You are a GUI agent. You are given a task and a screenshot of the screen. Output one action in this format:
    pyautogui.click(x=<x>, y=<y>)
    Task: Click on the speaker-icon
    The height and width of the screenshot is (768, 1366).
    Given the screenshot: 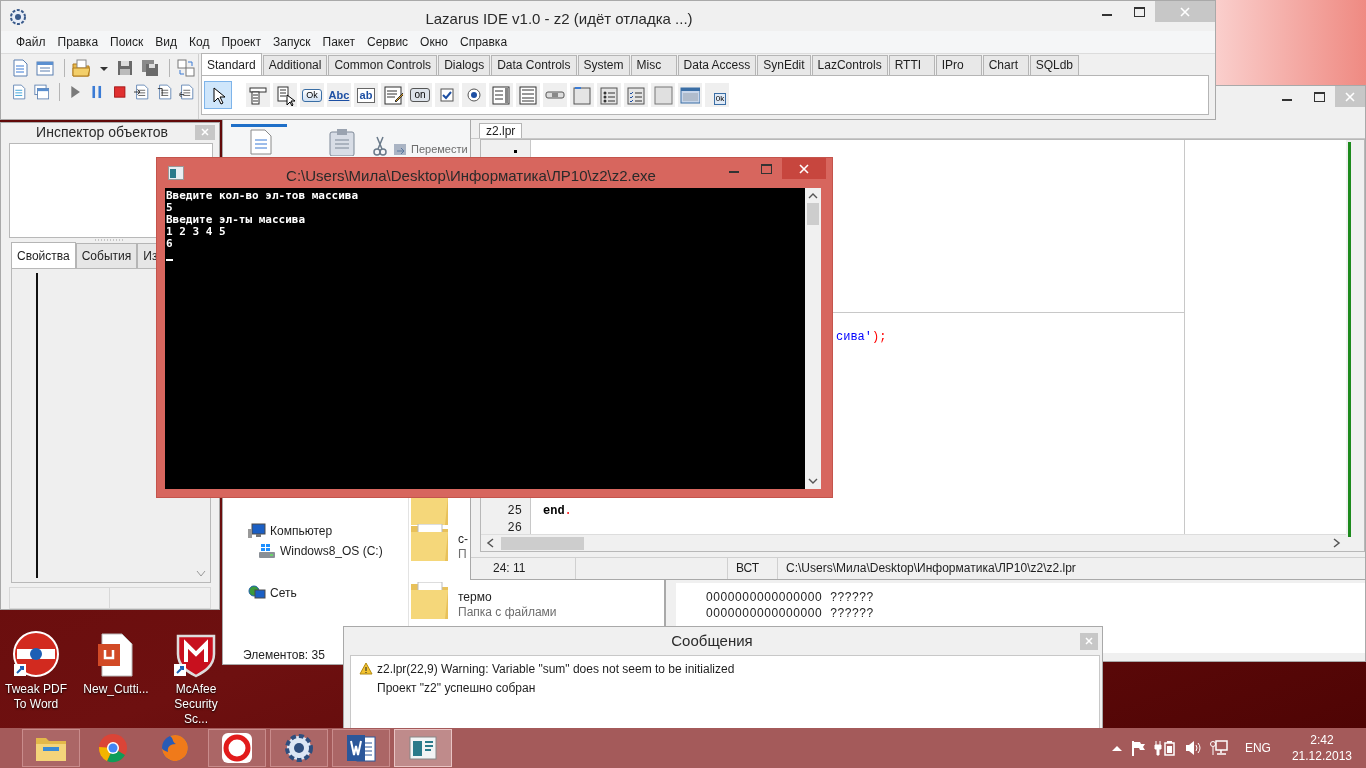 What is the action you would take?
    pyautogui.click(x=1192, y=748)
    